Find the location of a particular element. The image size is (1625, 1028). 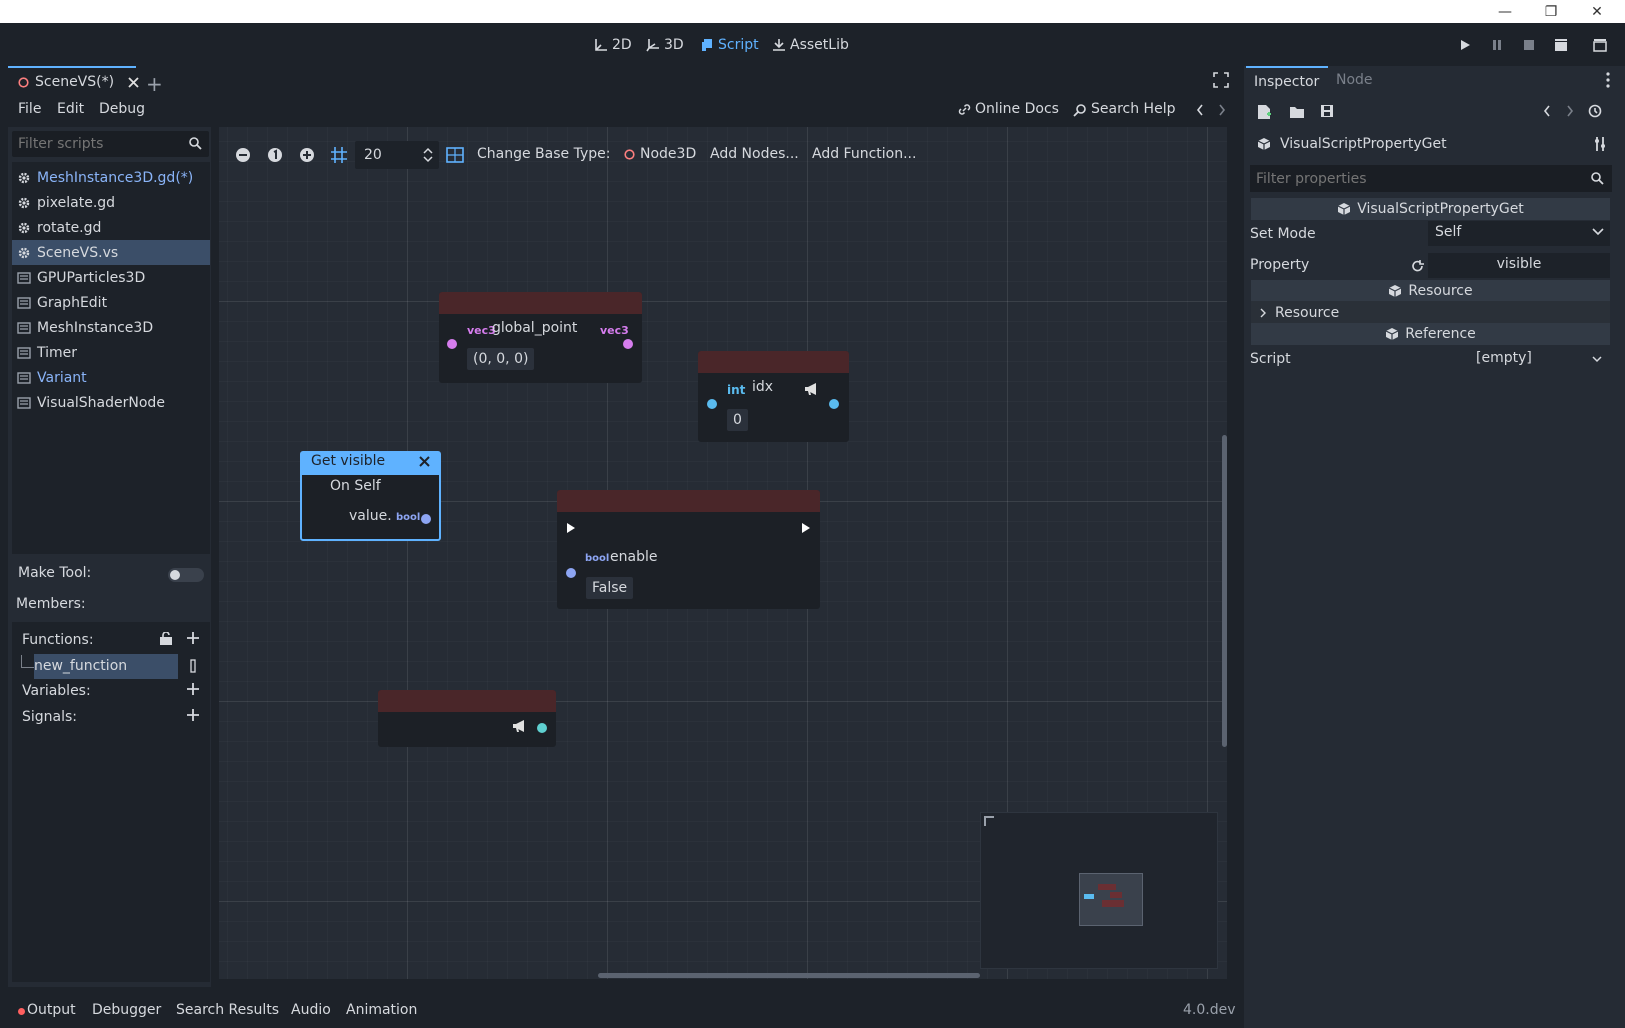

inspector-forward-button is located at coordinates (1570, 111).